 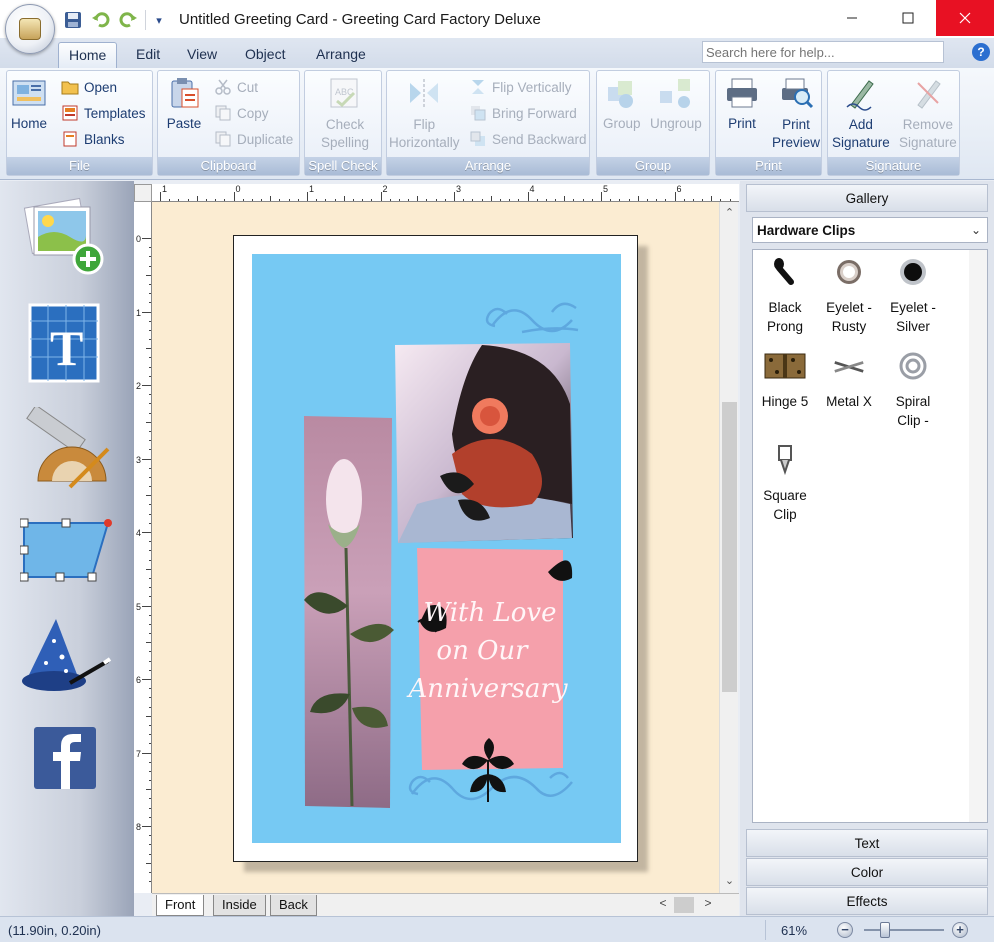 What do you see at coordinates (143, 193) in the screenshot?
I see `ruler-corner` at bounding box center [143, 193].